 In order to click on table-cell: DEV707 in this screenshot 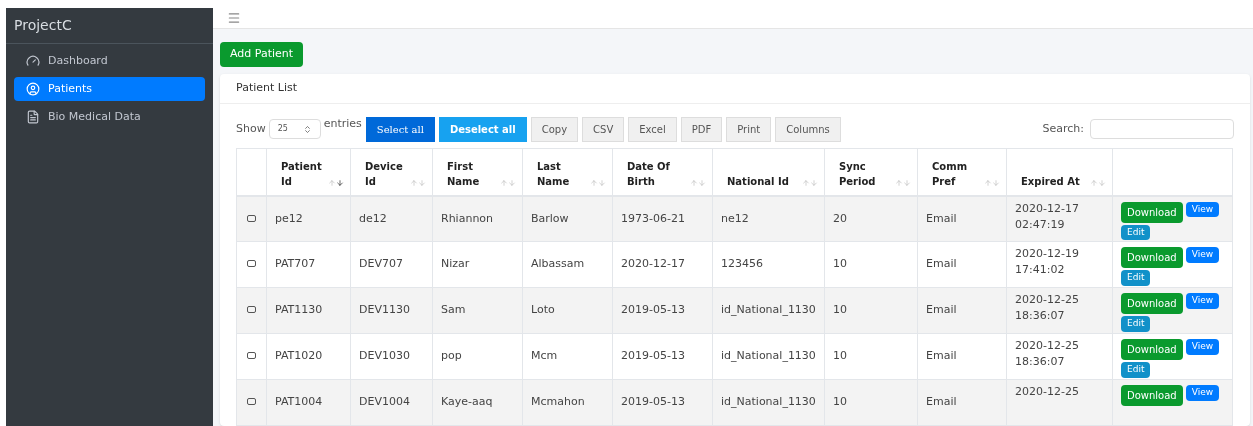, I will do `click(381, 264)`.